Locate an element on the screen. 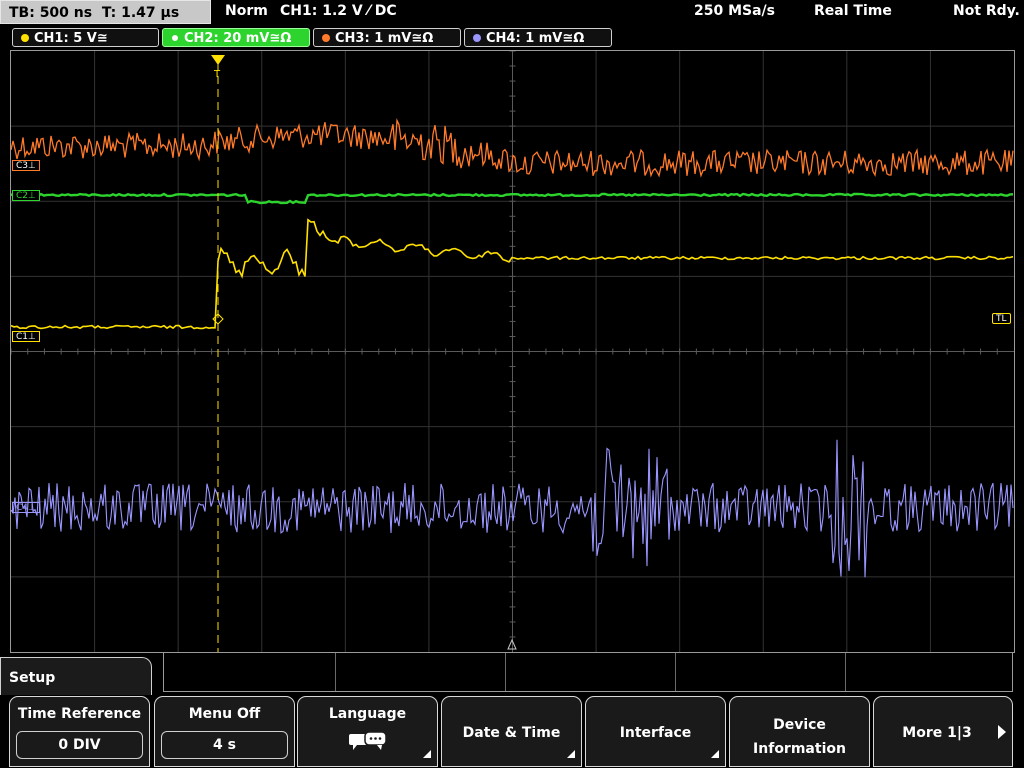  channel-3-tab: CH3: 1 mV≅Ω is located at coordinates (387, 37).